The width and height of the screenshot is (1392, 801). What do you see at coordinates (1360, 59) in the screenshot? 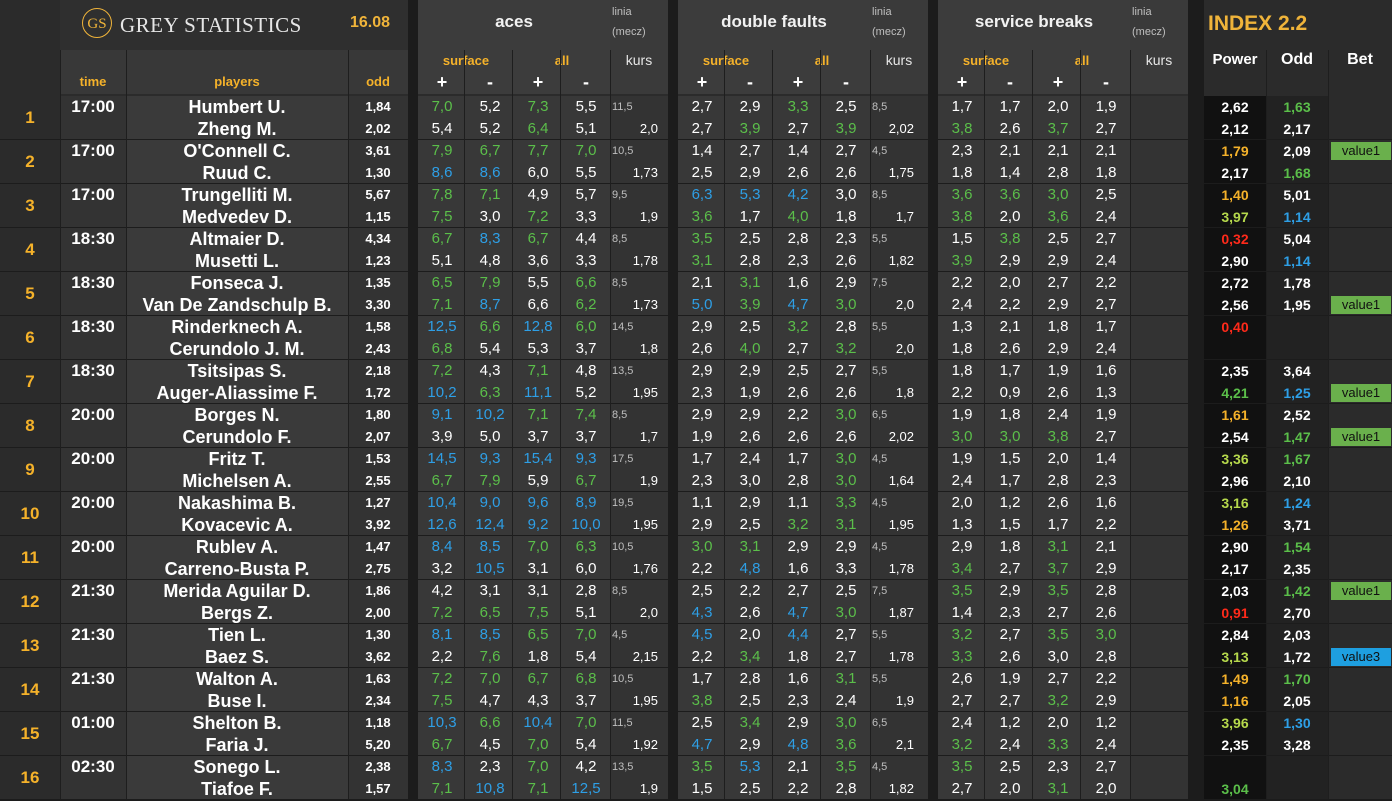
I see `bet-header: Bet` at bounding box center [1360, 59].